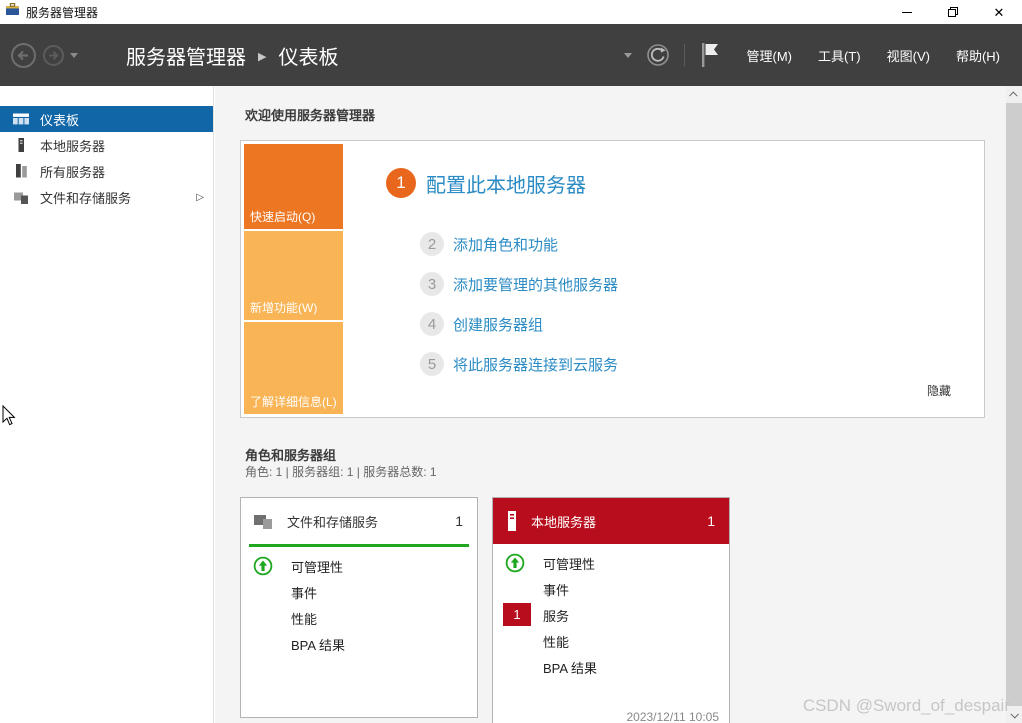 This screenshot has height=723, width=1022. I want to click on row-label: BPA 结果, so click(318, 645).